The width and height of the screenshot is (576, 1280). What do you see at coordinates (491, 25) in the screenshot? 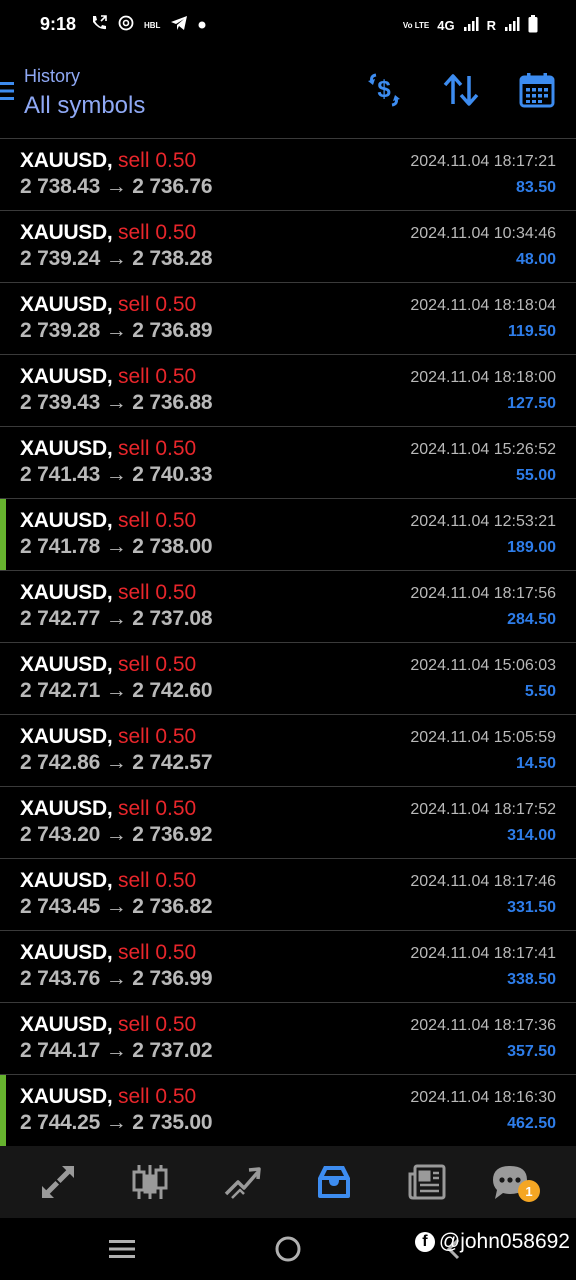
I see `roaming-indicator: R` at bounding box center [491, 25].